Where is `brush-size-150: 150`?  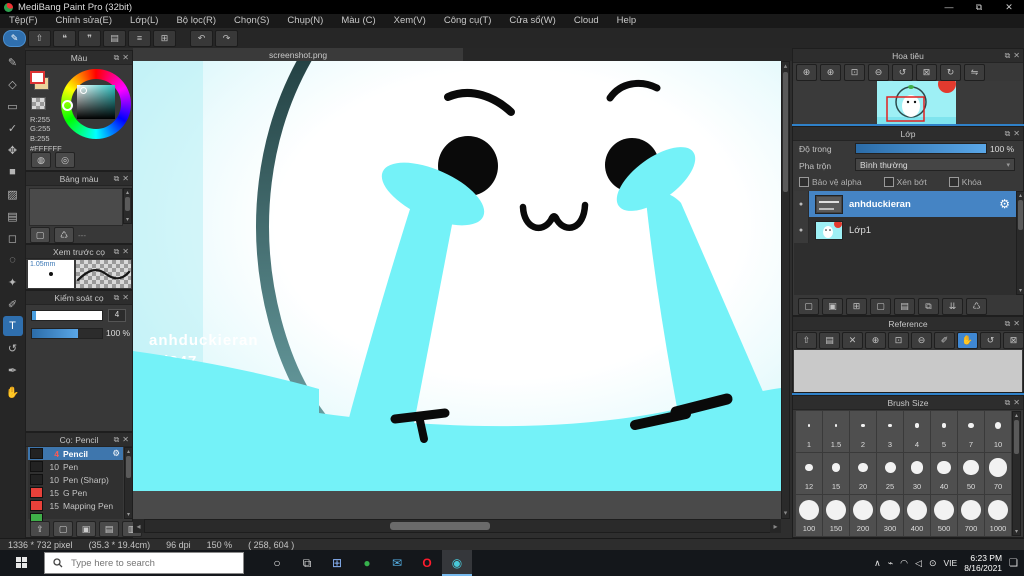
brush-size-150: 150 is located at coordinates (836, 515).